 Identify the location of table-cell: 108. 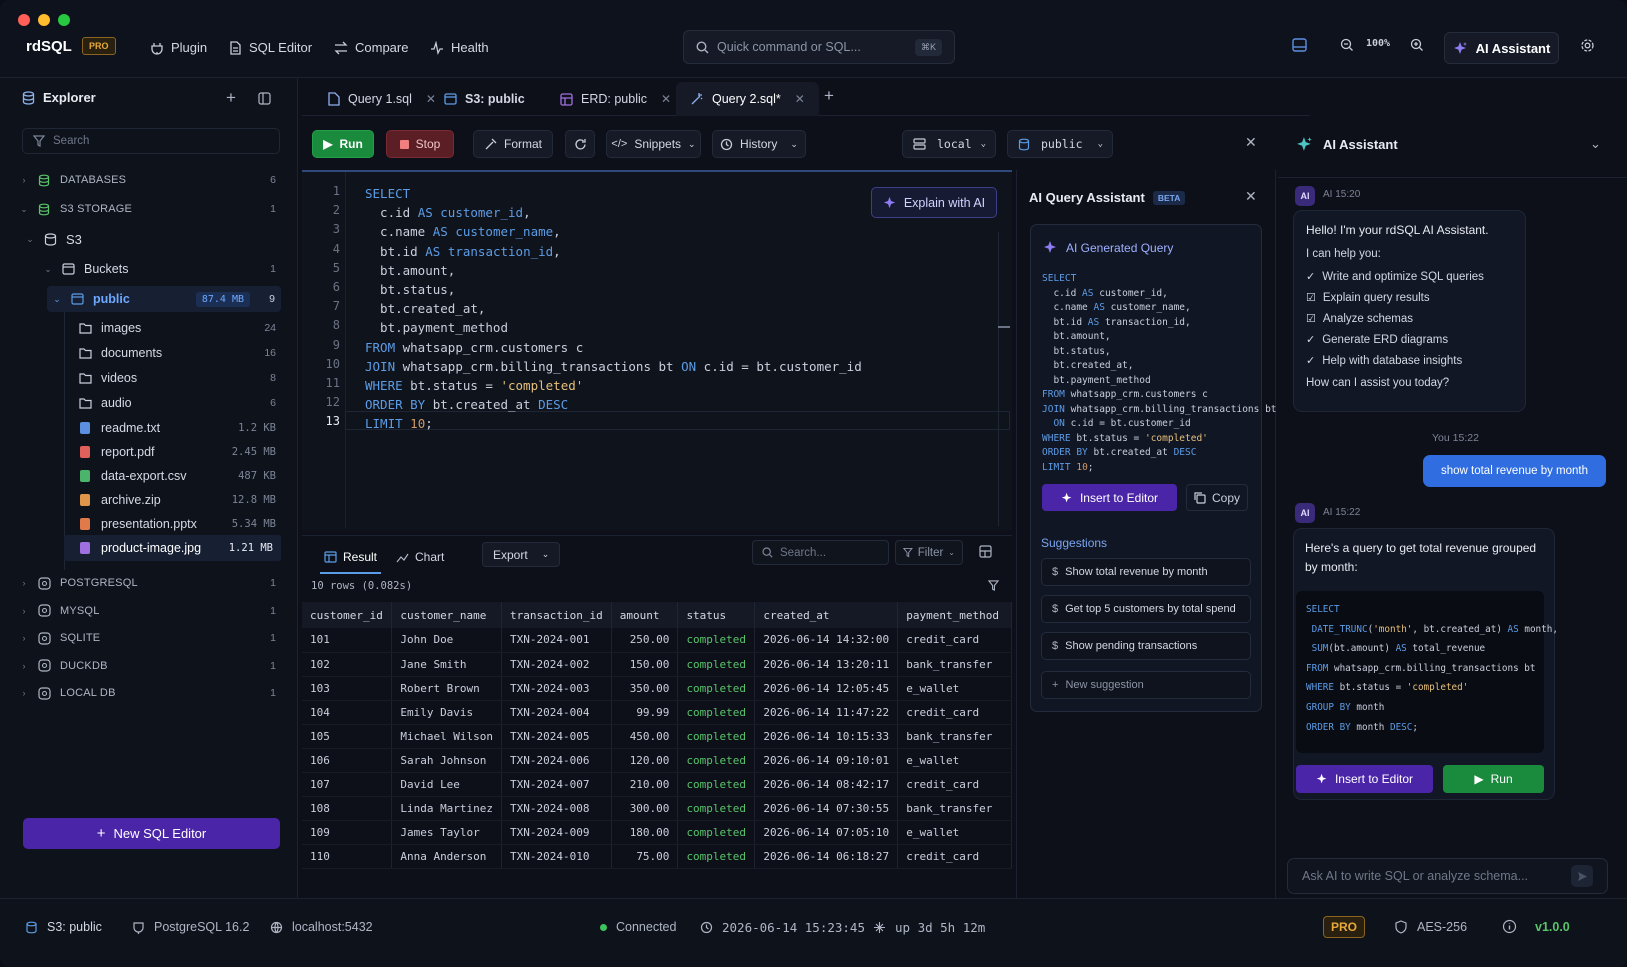
(347, 808).